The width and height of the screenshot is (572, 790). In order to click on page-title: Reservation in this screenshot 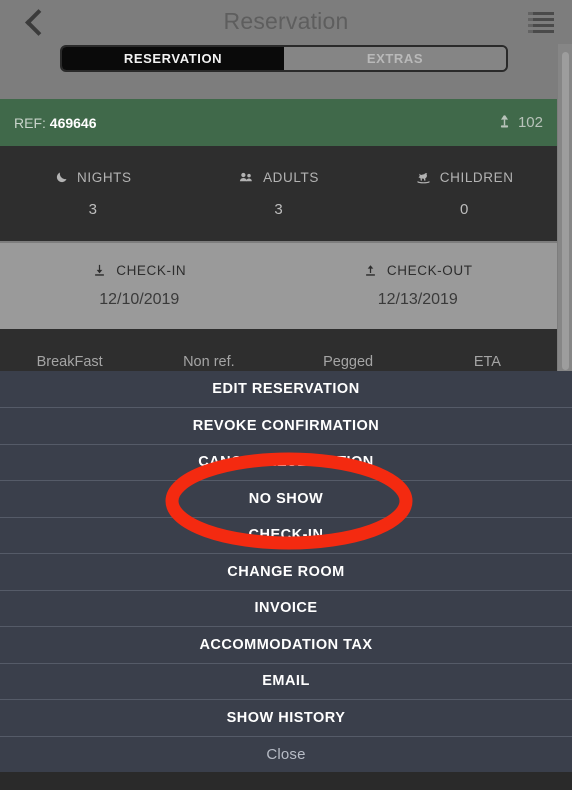, I will do `click(286, 21)`.